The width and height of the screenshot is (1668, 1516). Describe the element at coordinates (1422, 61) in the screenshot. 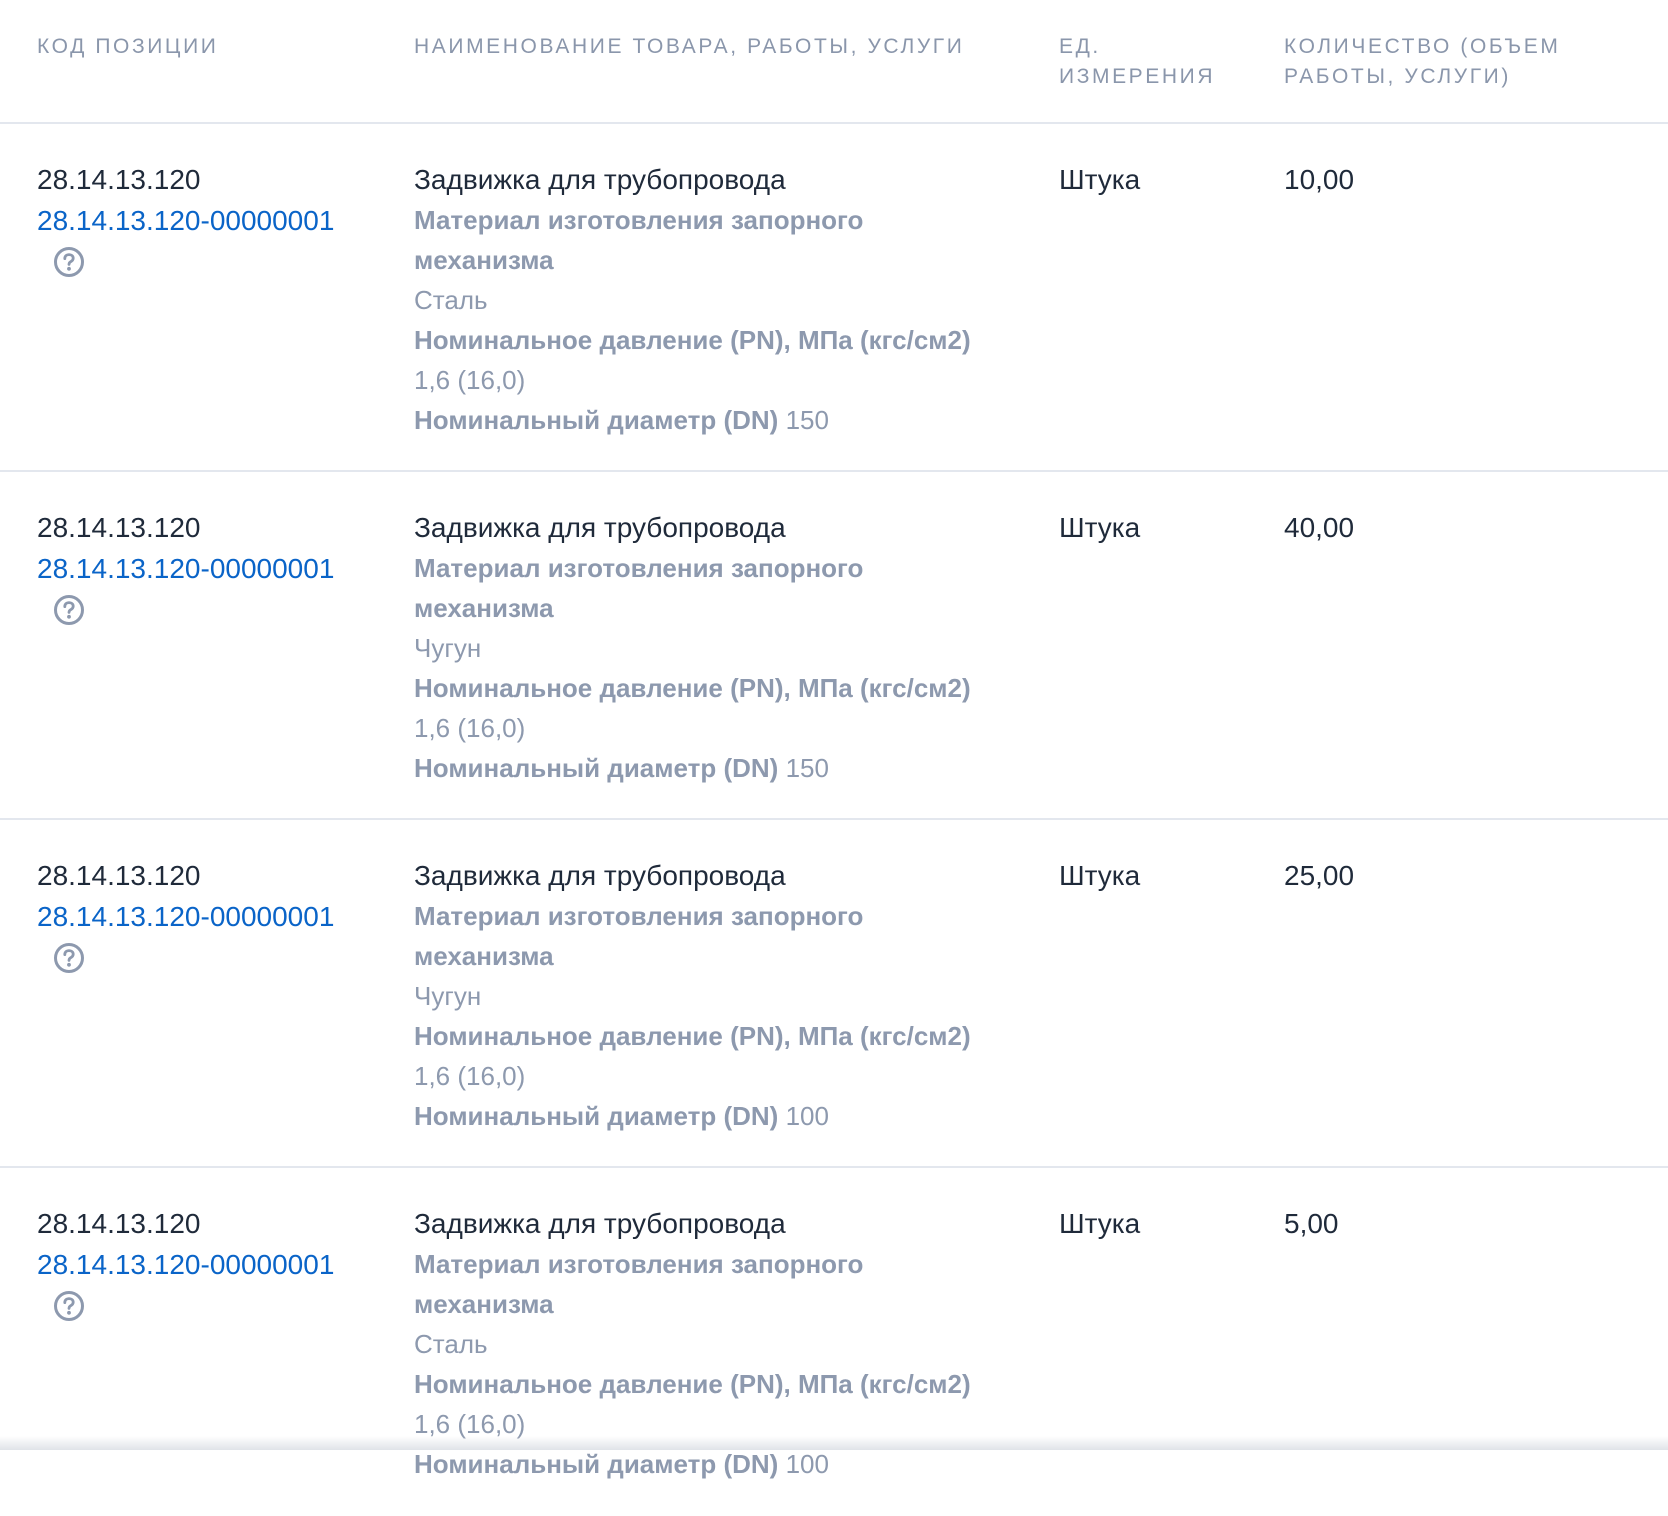

I see `header-qty: КОЛИЧЕСТВО (ОБЪЕМ РАБОТЫ, УСЛУГИ)` at that location.